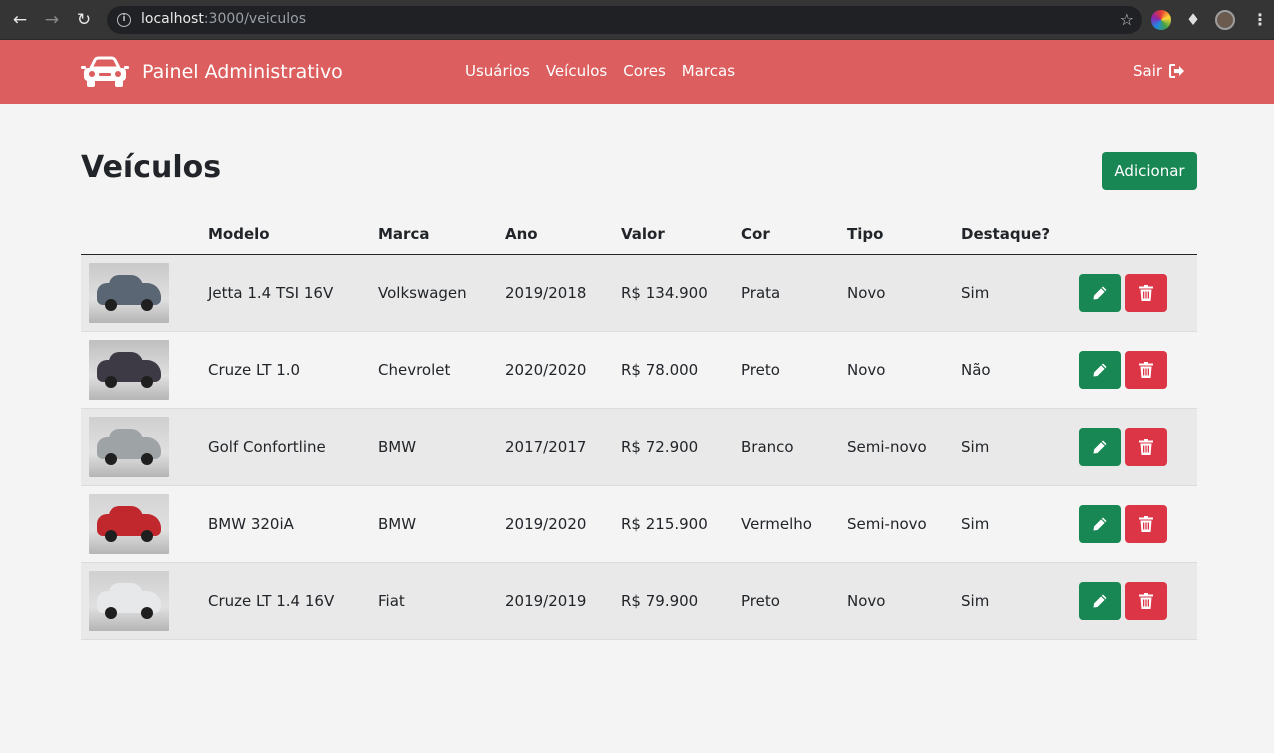 Image resolution: width=1274 pixels, height=753 pixels. What do you see at coordinates (563, 524) in the screenshot?
I see `cell-ano: 2019/2020` at bounding box center [563, 524].